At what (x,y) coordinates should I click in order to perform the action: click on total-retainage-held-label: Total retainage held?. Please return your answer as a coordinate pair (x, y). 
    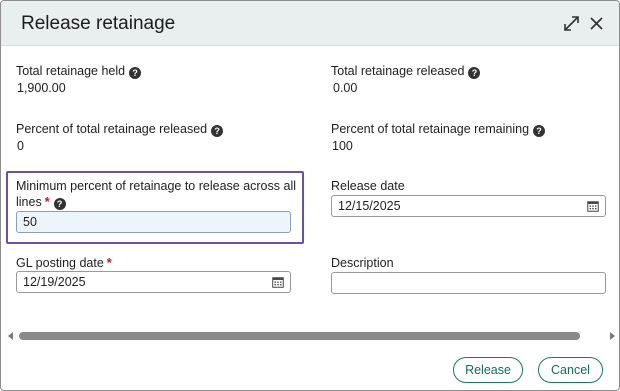
    Looking at the image, I should click on (79, 71).